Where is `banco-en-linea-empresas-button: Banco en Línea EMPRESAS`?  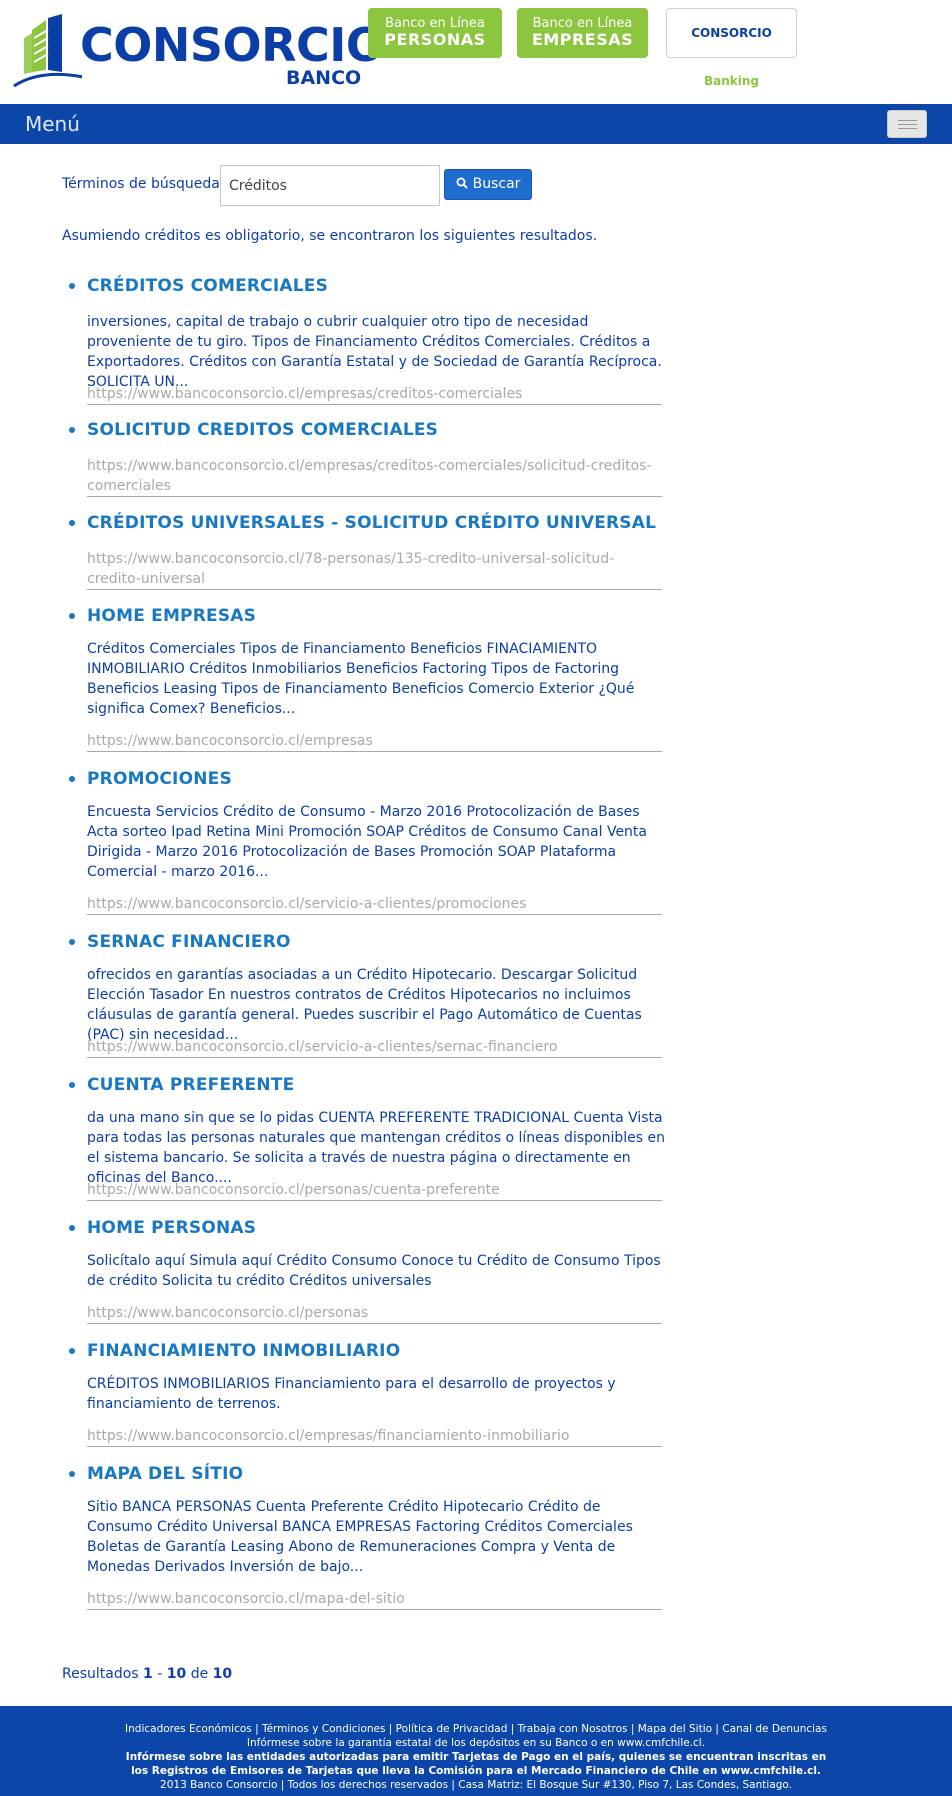
banco-en-linea-empresas-button: Banco en Línea EMPRESAS is located at coordinates (582, 33).